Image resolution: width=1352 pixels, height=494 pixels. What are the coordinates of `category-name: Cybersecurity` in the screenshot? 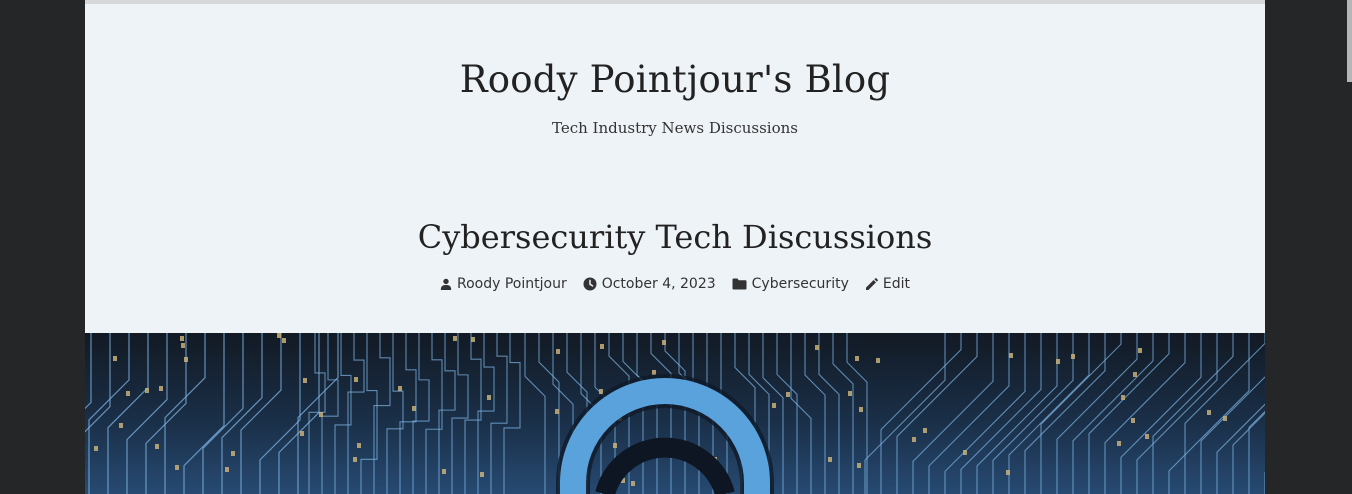 It's located at (800, 284).